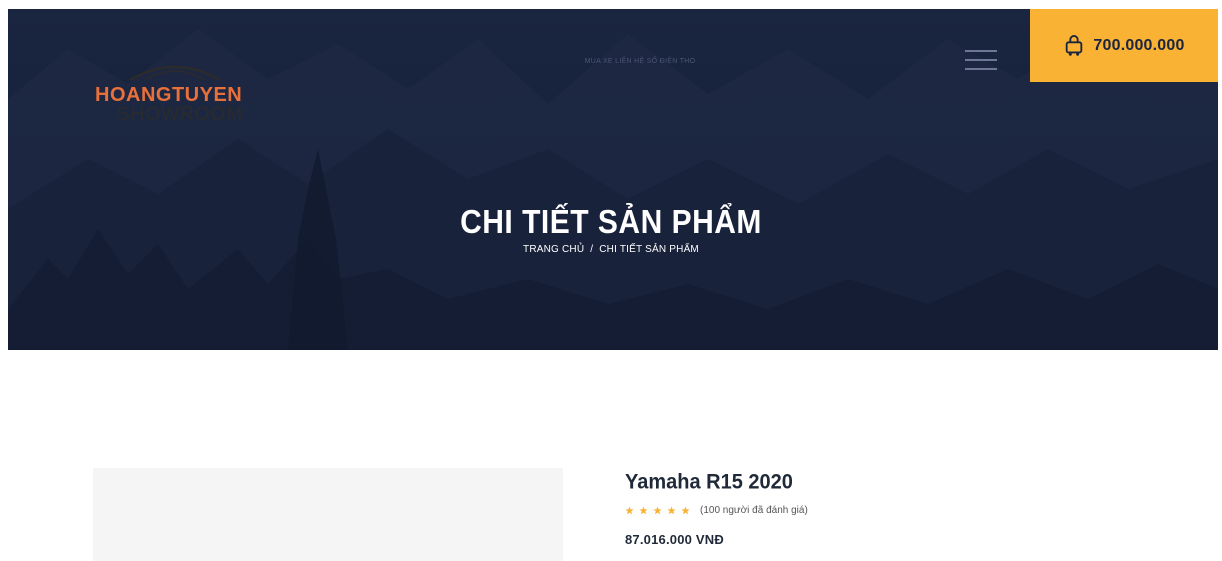 This screenshot has height=561, width=1222. Describe the element at coordinates (640, 61) in the screenshot. I see `contact-notice: MUA XE LIÊN HỆ SỐ ĐIỆN THO` at that location.